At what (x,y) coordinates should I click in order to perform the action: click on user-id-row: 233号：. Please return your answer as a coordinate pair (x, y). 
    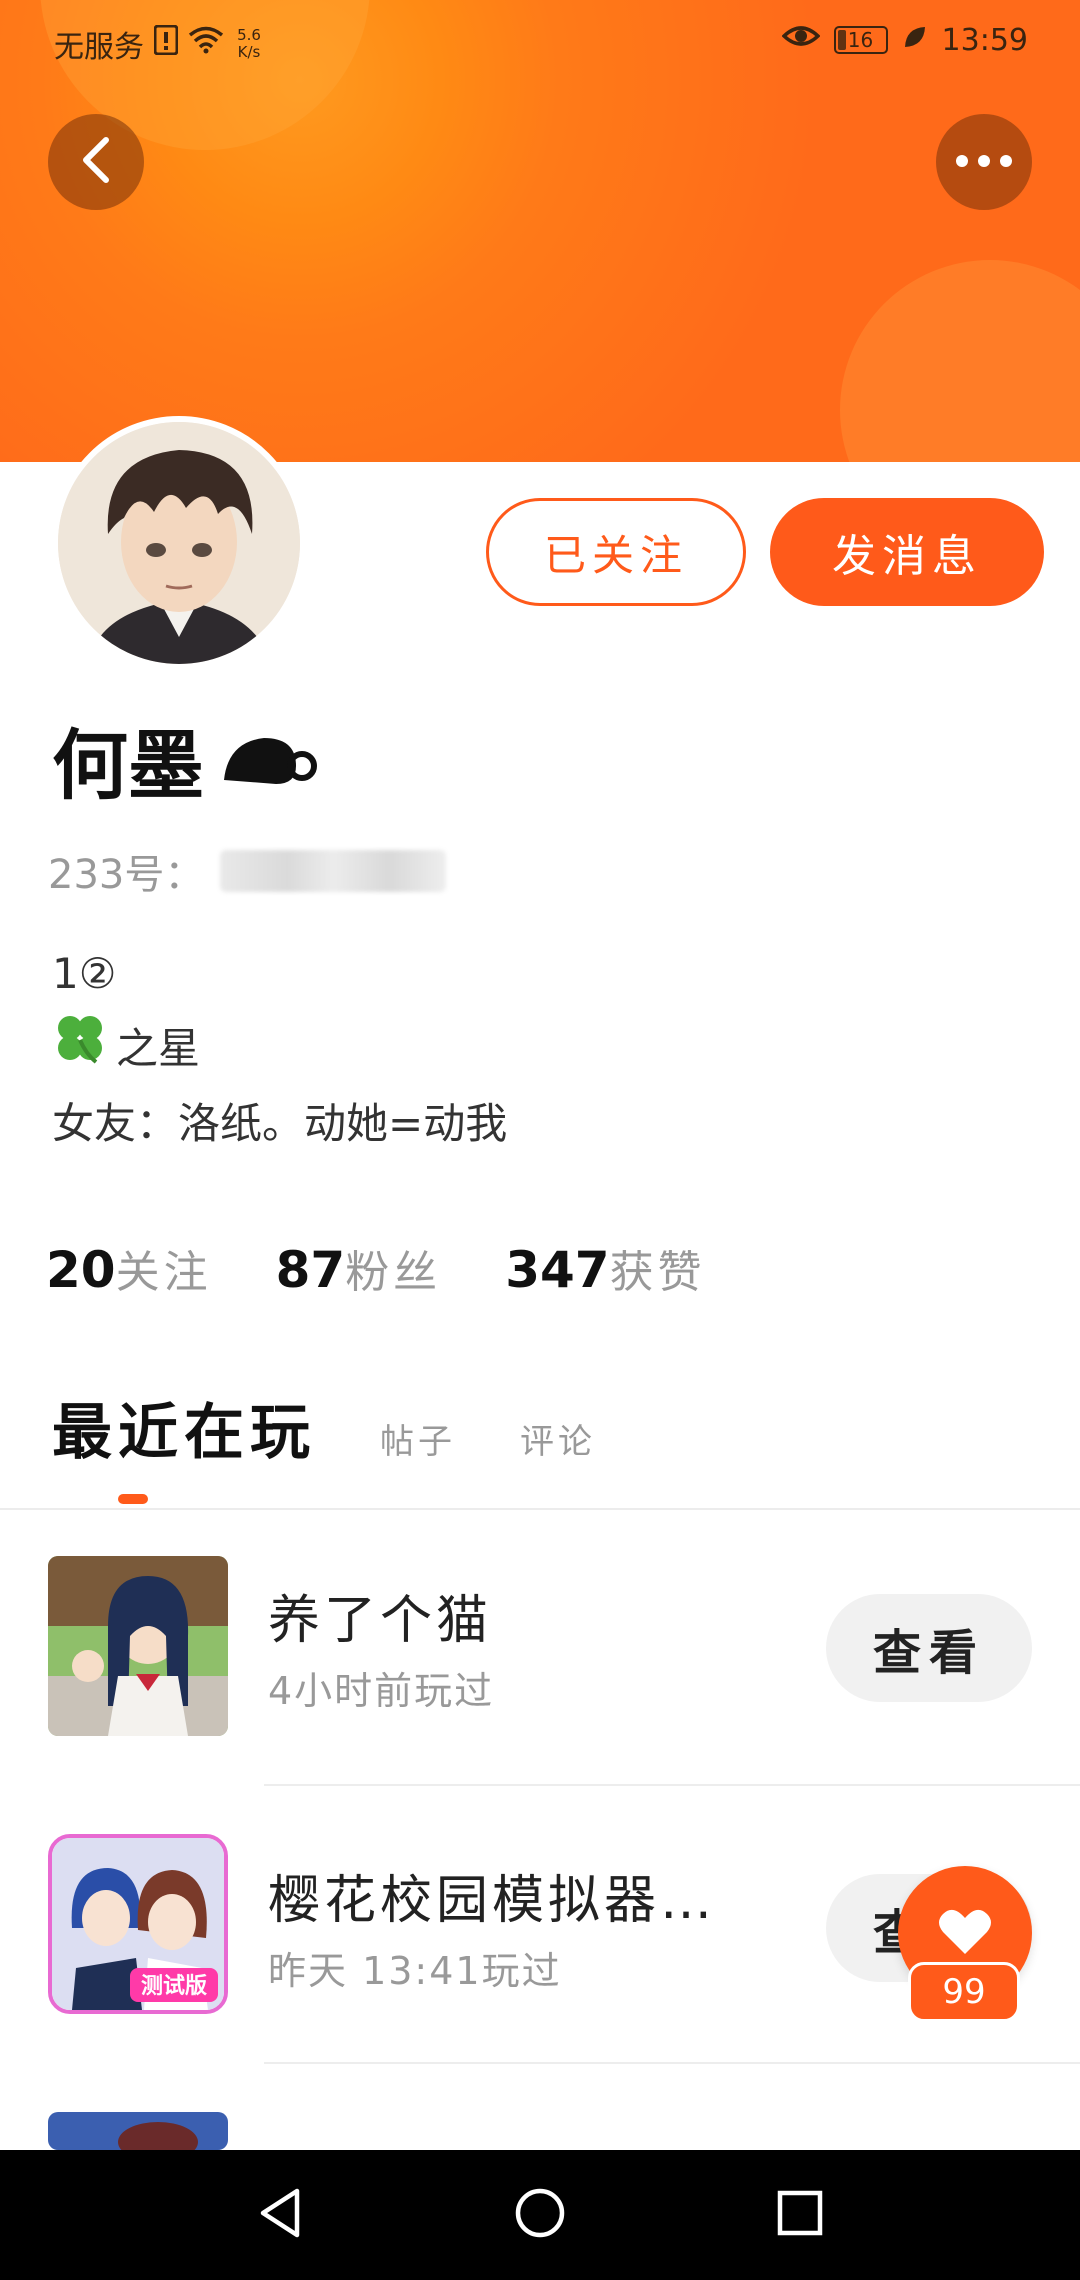
    Looking at the image, I should click on (247, 871).